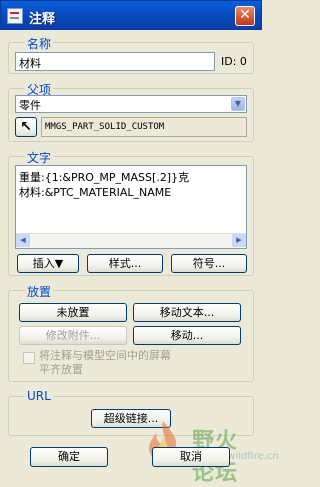 This screenshot has width=320, height=487. I want to click on url-group-label: URL, so click(39, 396).